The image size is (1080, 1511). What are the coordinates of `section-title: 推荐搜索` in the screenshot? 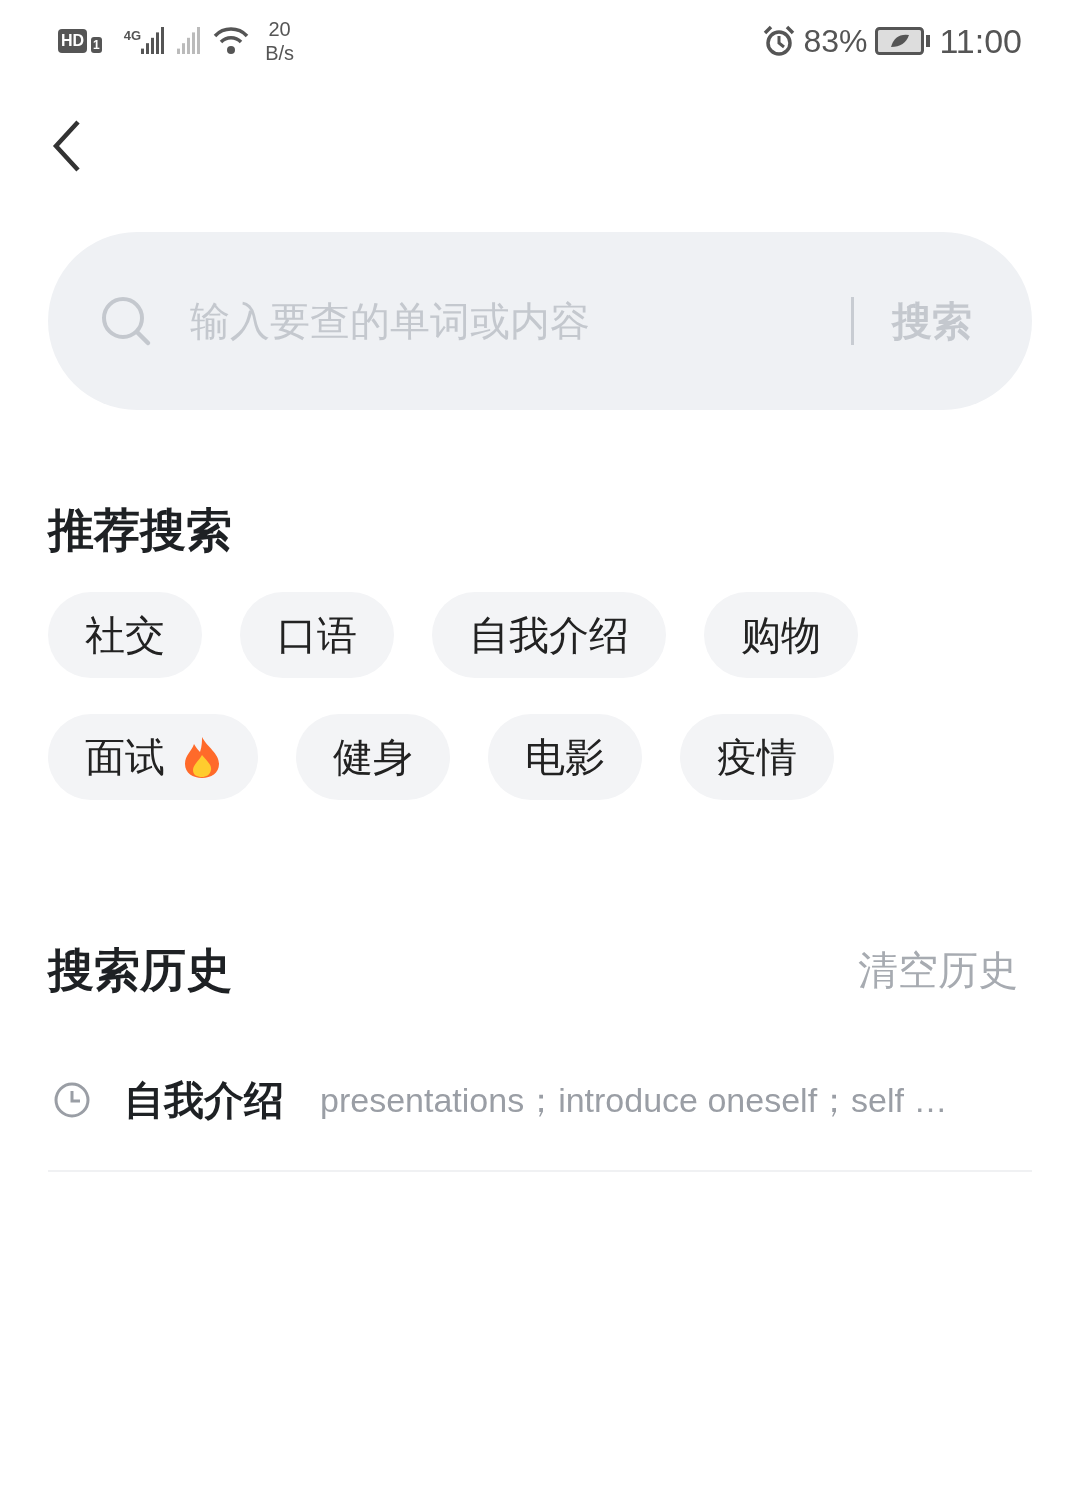 It's located at (140, 530).